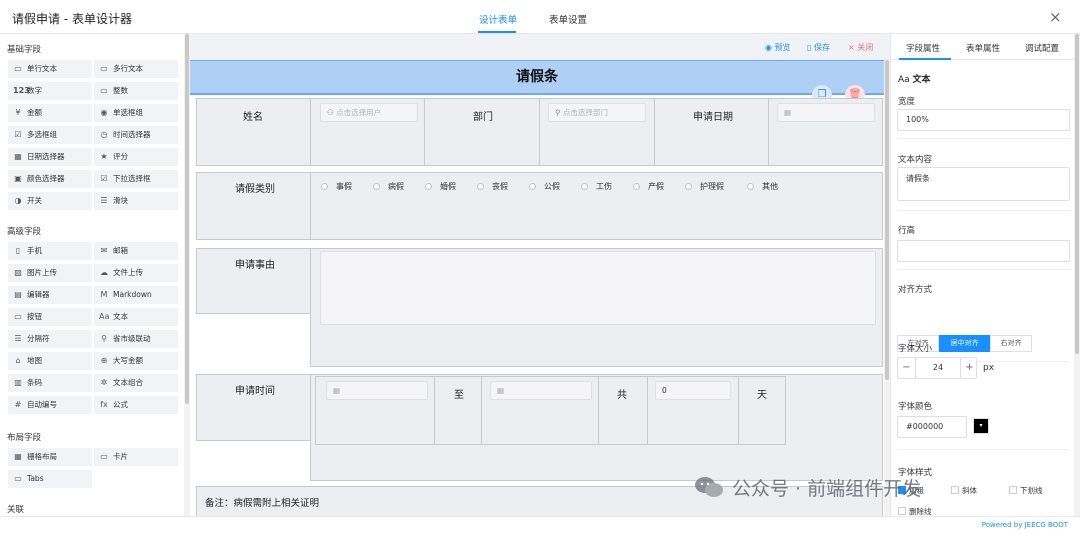  I want to click on name-label-cell: 姓名, so click(253, 132).